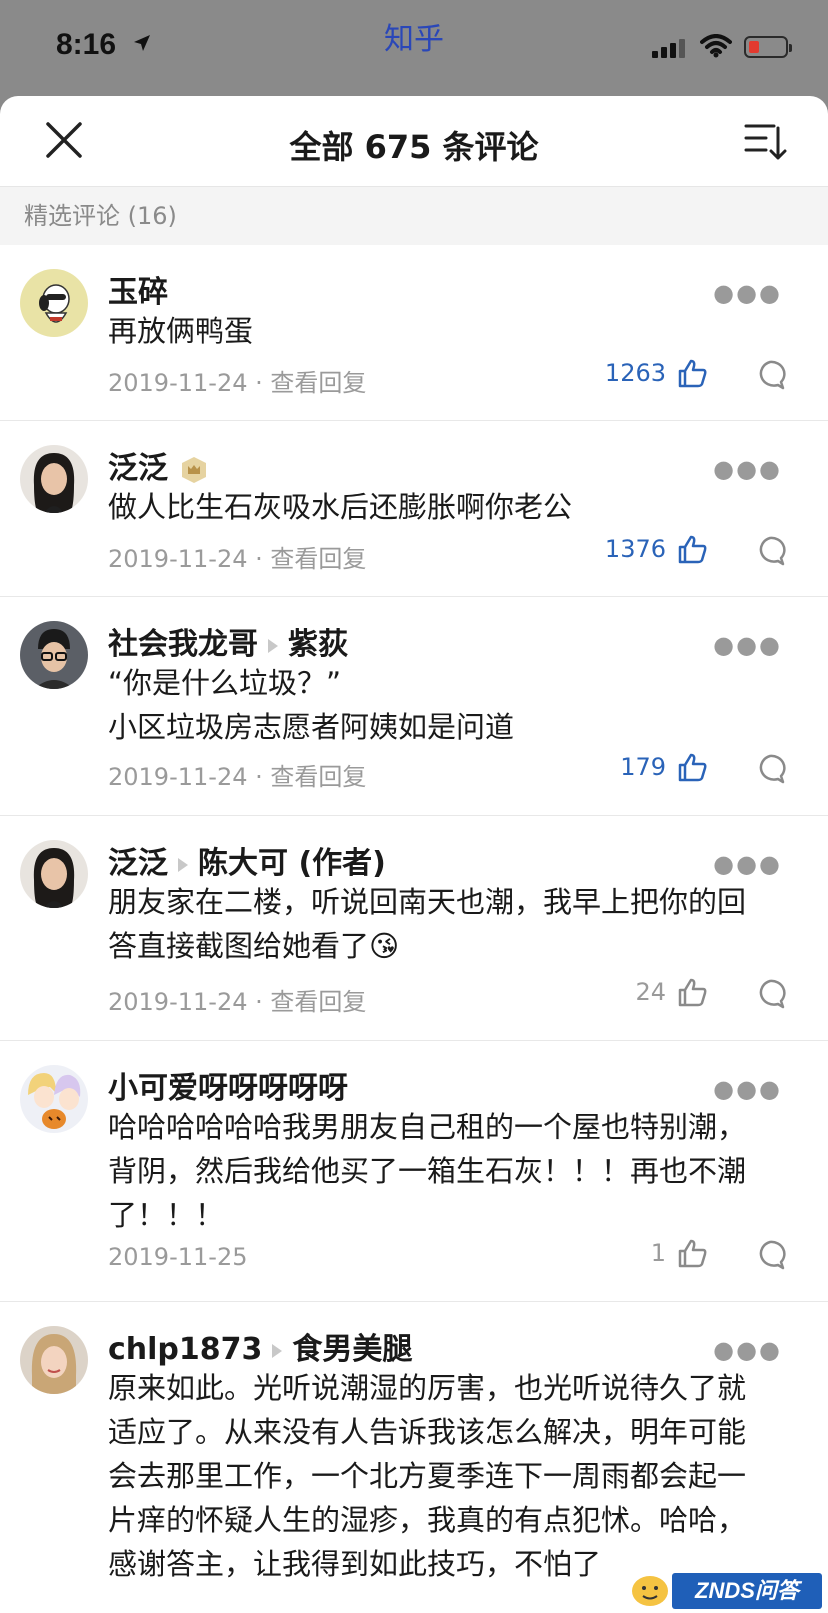  Describe the element at coordinates (352, 1349) in the screenshot. I see `reply-to-name: 食男美腿` at that location.